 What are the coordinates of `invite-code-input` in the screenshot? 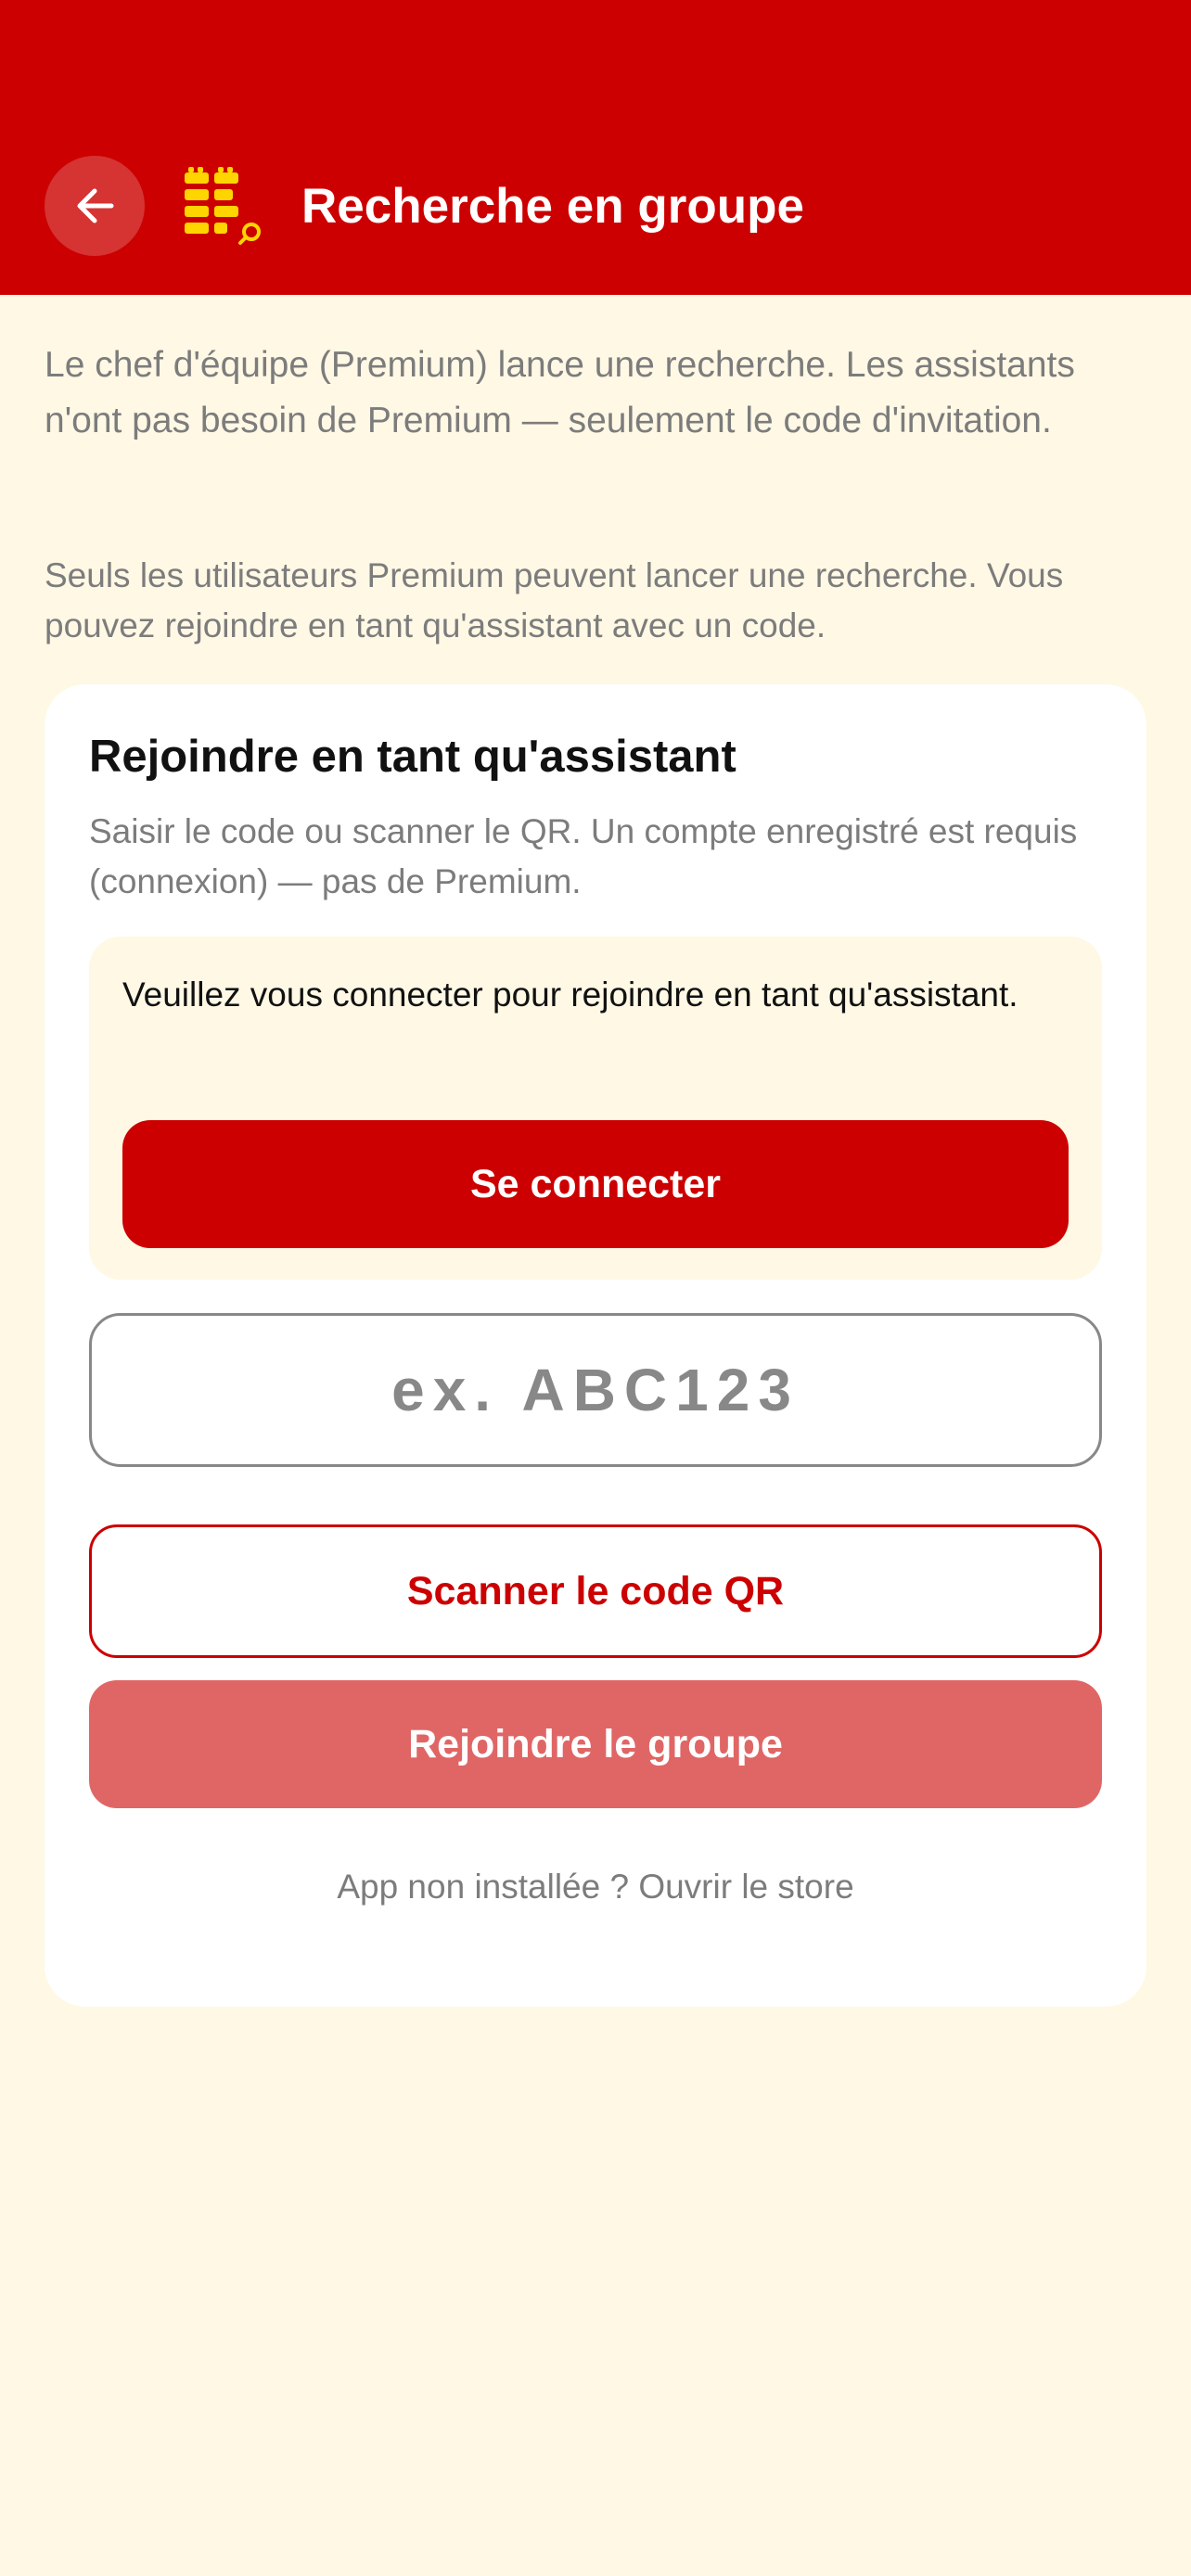 It's located at (595, 1390).